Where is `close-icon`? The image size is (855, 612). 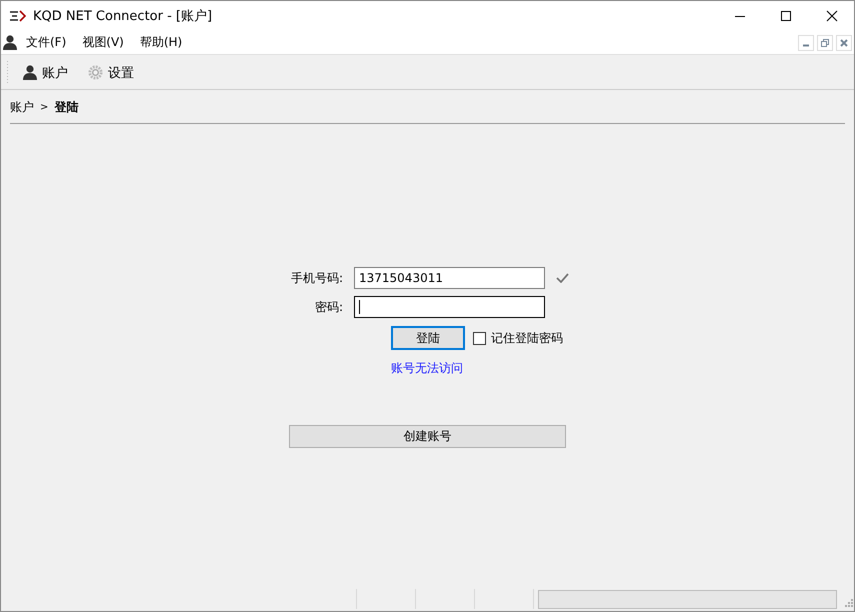 close-icon is located at coordinates (832, 16).